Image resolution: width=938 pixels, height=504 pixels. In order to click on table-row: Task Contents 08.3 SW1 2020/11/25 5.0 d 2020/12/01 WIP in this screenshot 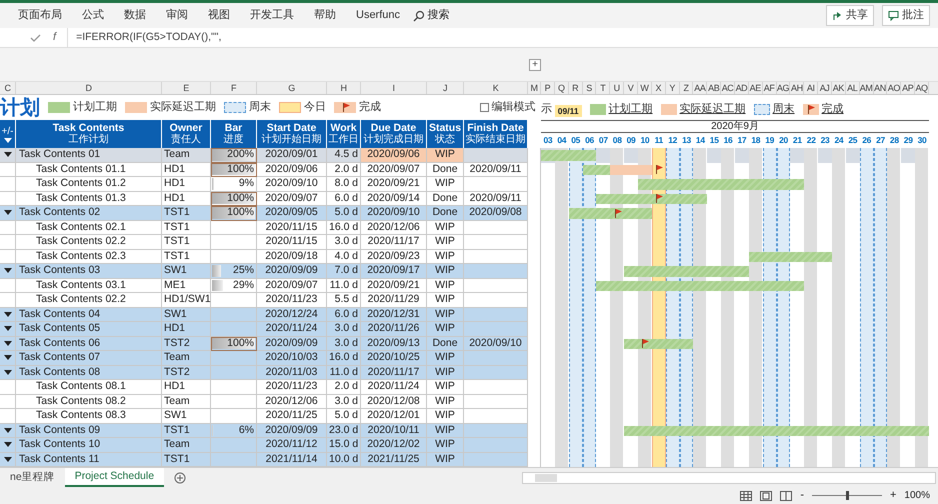, I will do `click(264, 416)`.